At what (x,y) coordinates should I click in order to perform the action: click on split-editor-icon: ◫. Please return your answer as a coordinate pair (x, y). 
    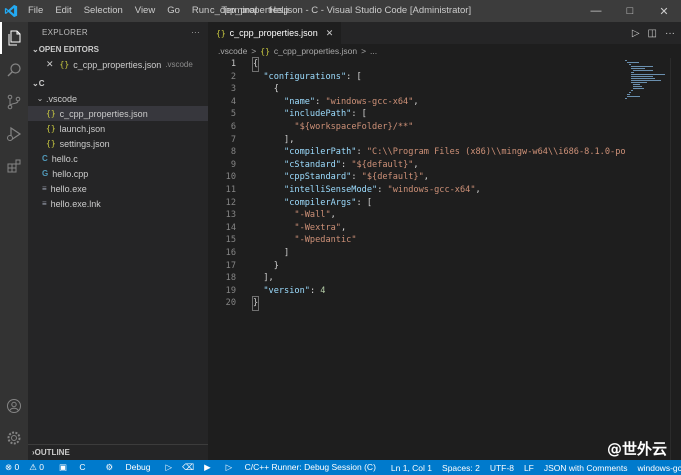
    Looking at the image, I should click on (652, 33).